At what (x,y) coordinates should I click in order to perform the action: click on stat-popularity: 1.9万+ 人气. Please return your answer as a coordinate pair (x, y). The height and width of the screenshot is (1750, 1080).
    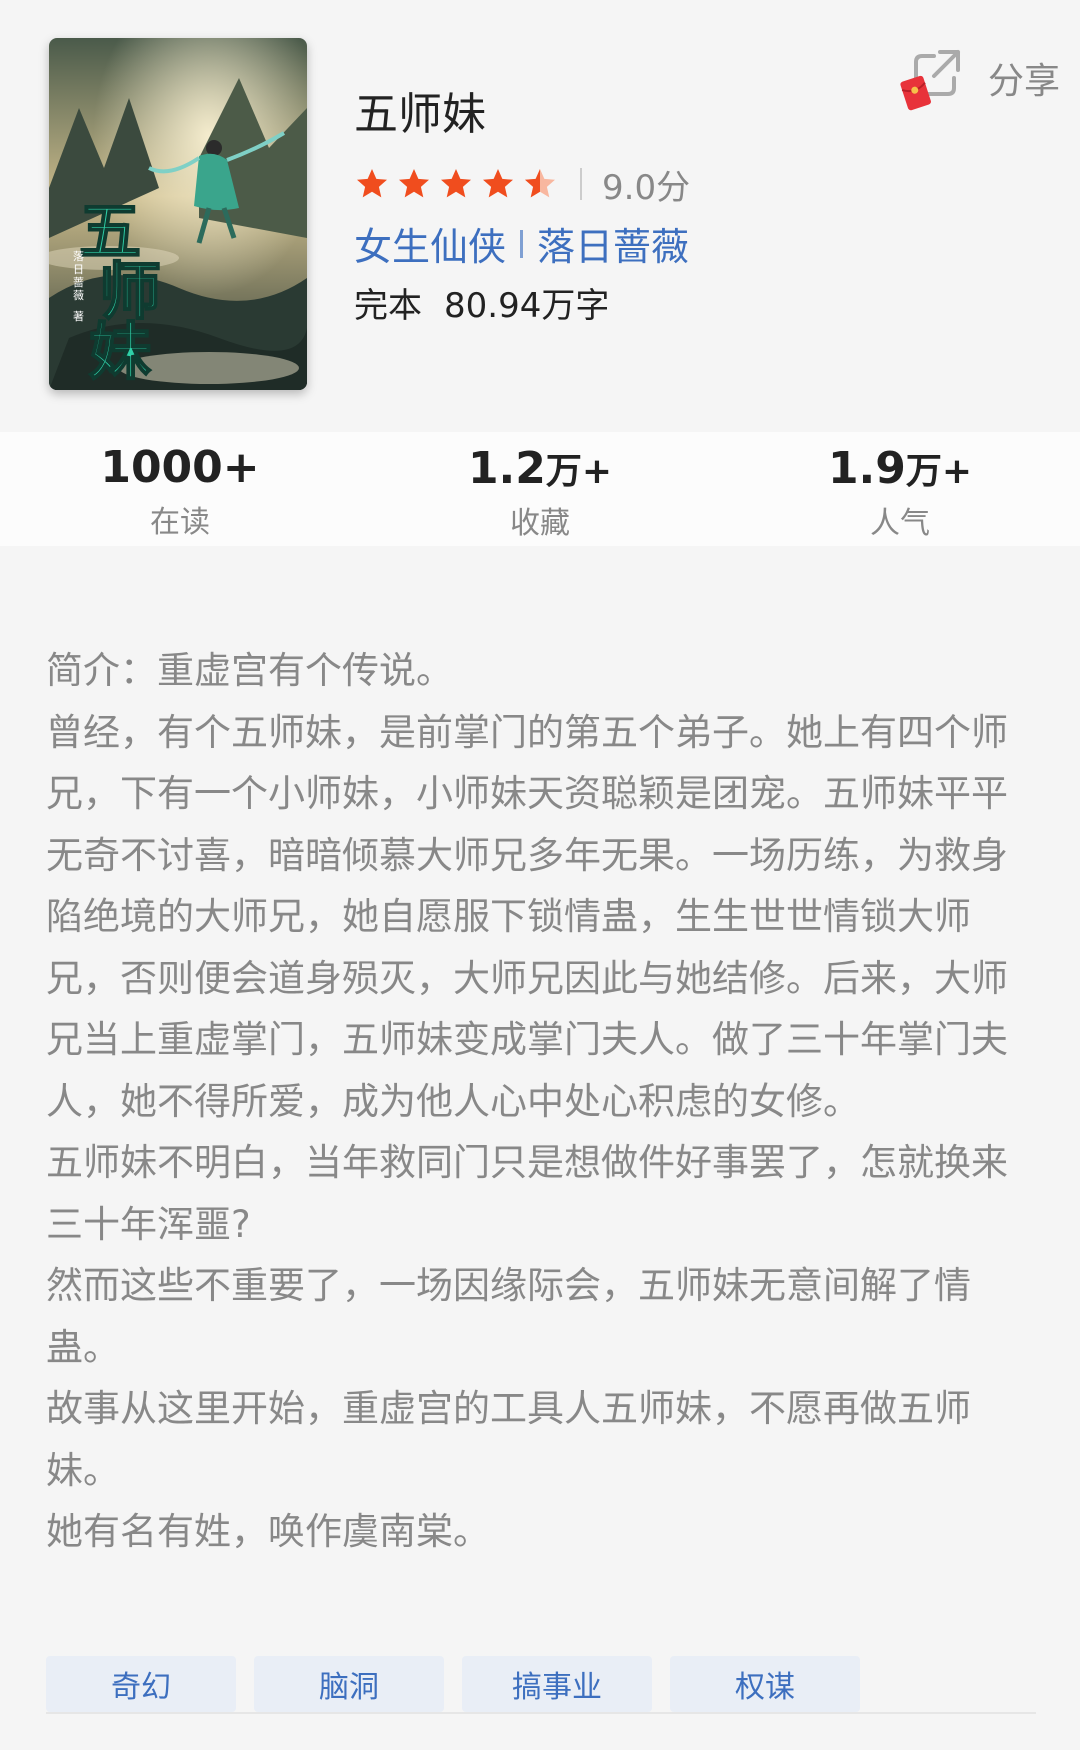
    Looking at the image, I should click on (900, 487).